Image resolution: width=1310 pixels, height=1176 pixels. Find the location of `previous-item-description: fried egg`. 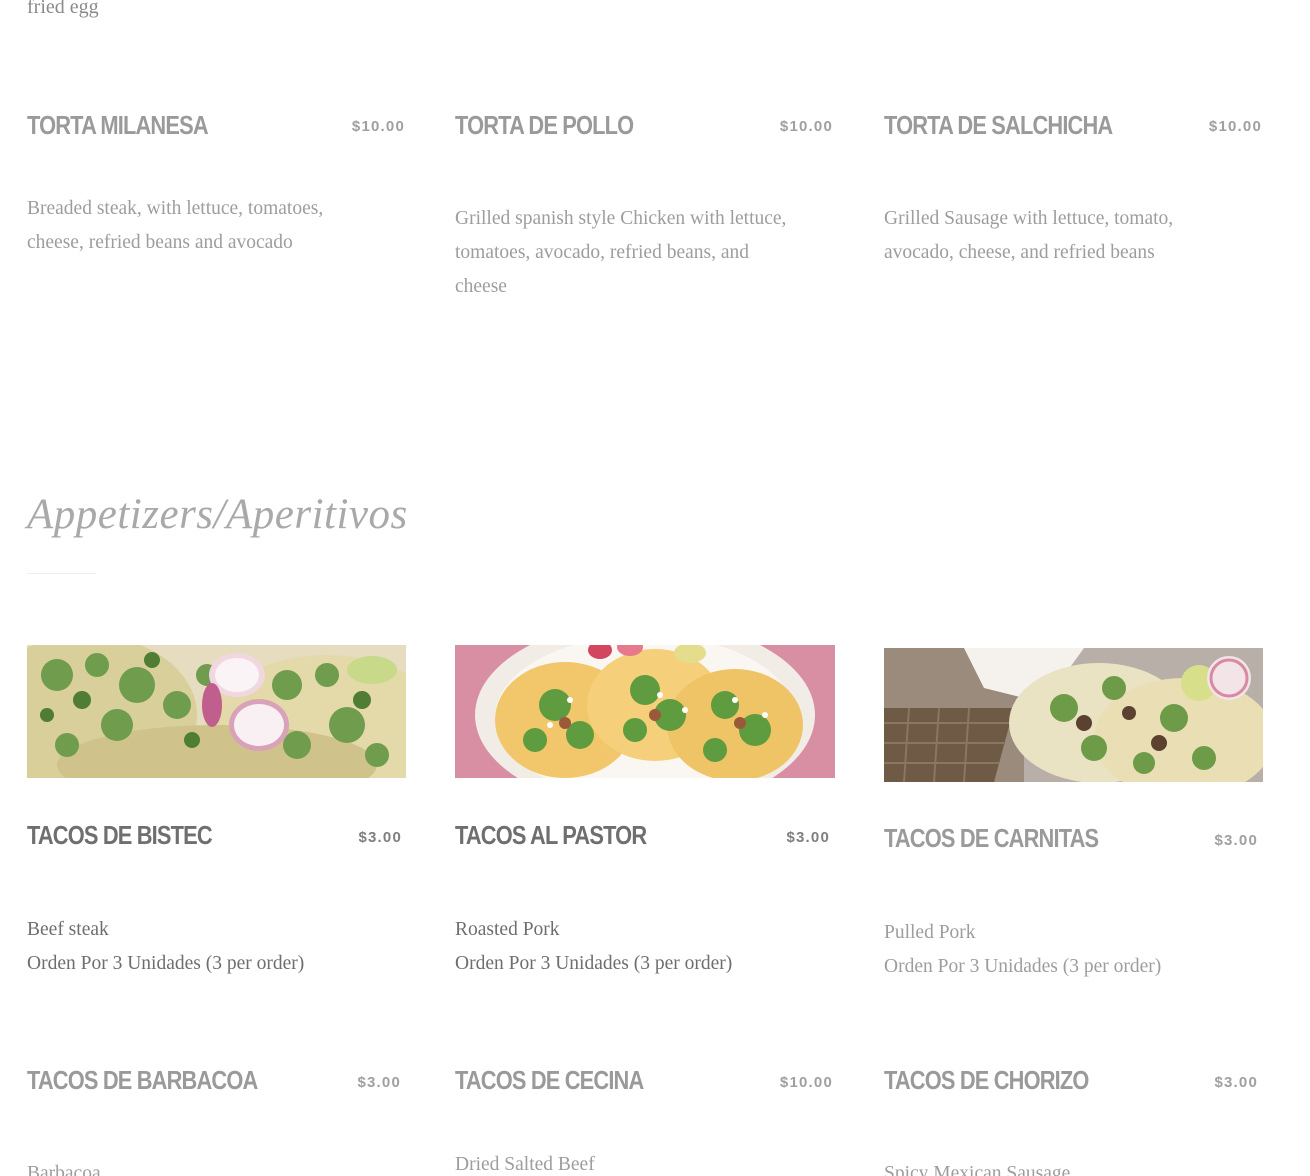

previous-item-description: fried egg is located at coordinates (63, 9).